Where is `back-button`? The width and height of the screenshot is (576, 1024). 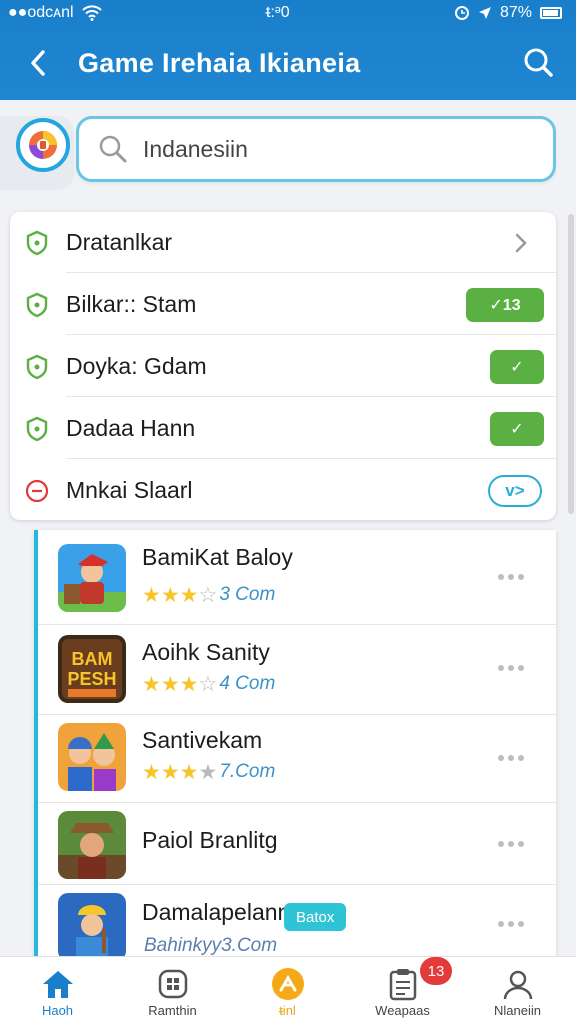 back-button is located at coordinates (38, 63).